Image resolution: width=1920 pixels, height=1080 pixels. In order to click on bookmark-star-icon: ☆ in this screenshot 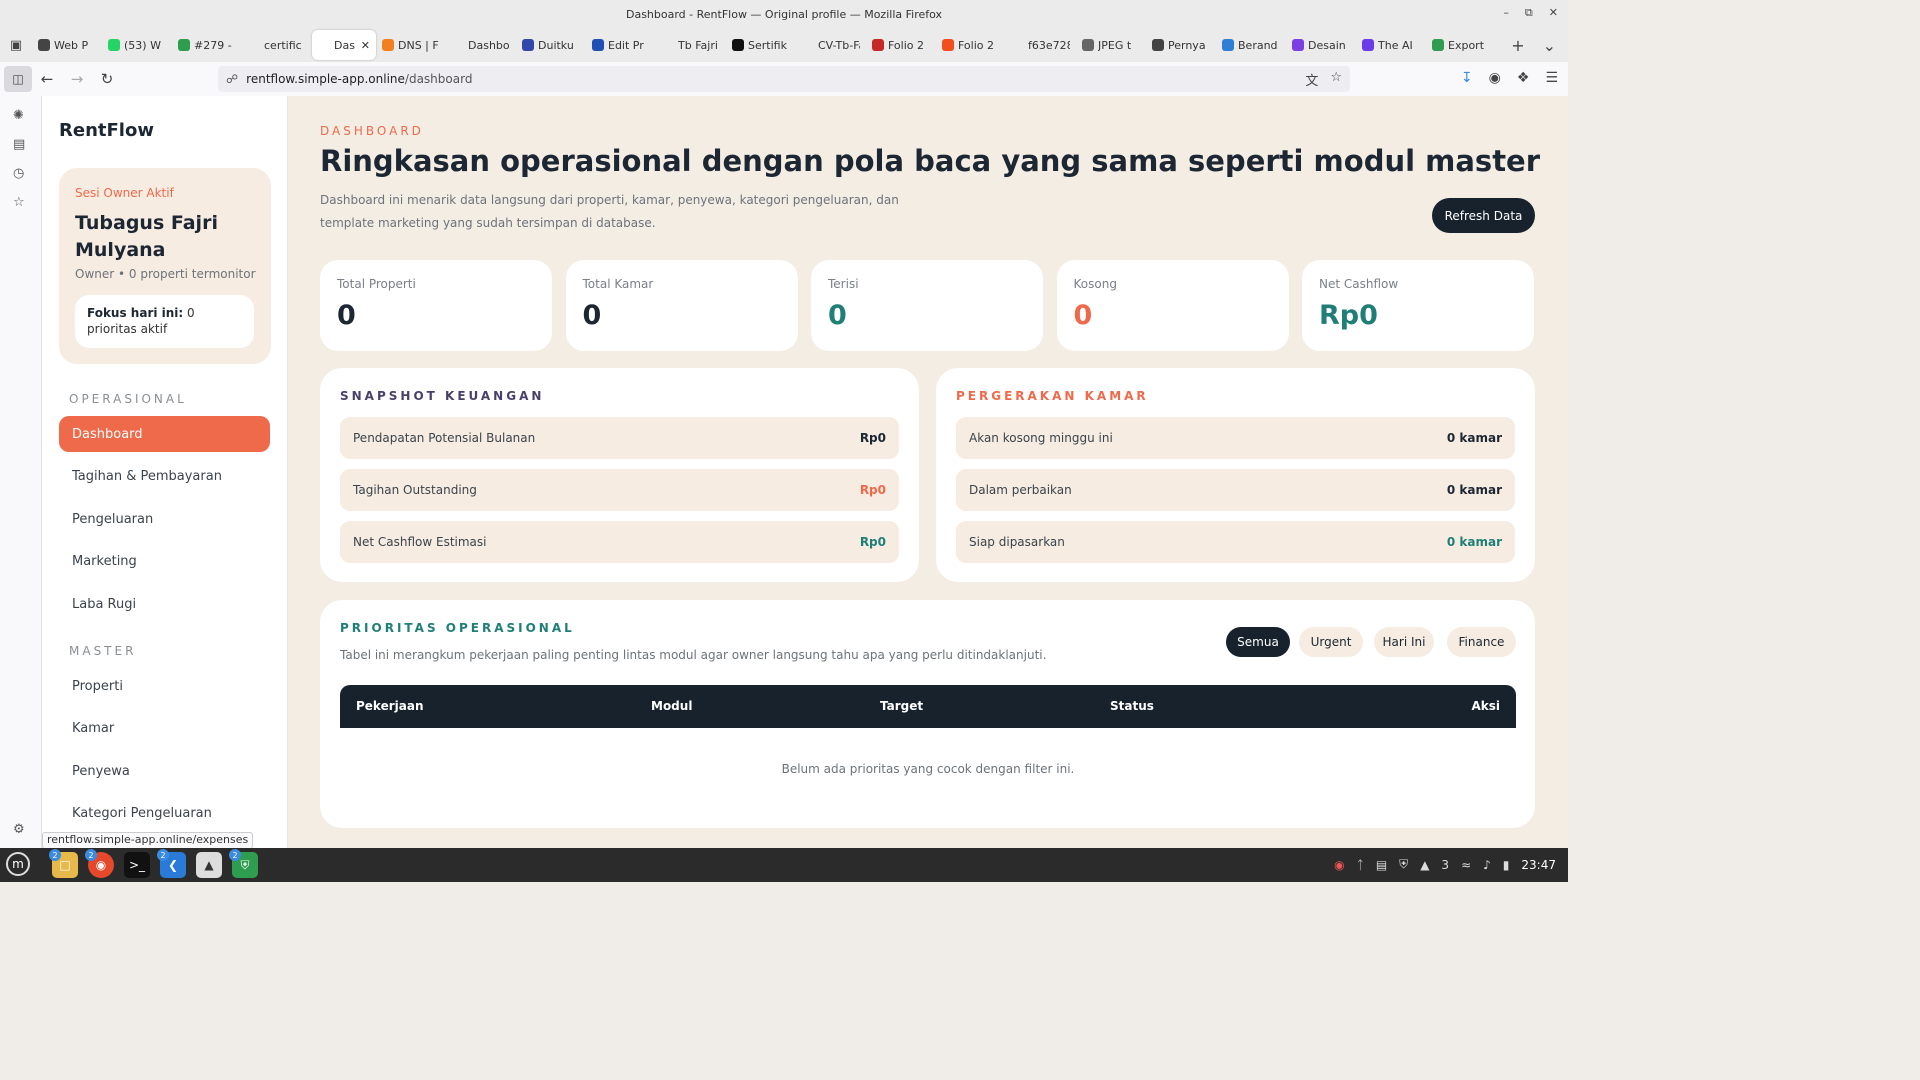, I will do `click(1336, 79)`.